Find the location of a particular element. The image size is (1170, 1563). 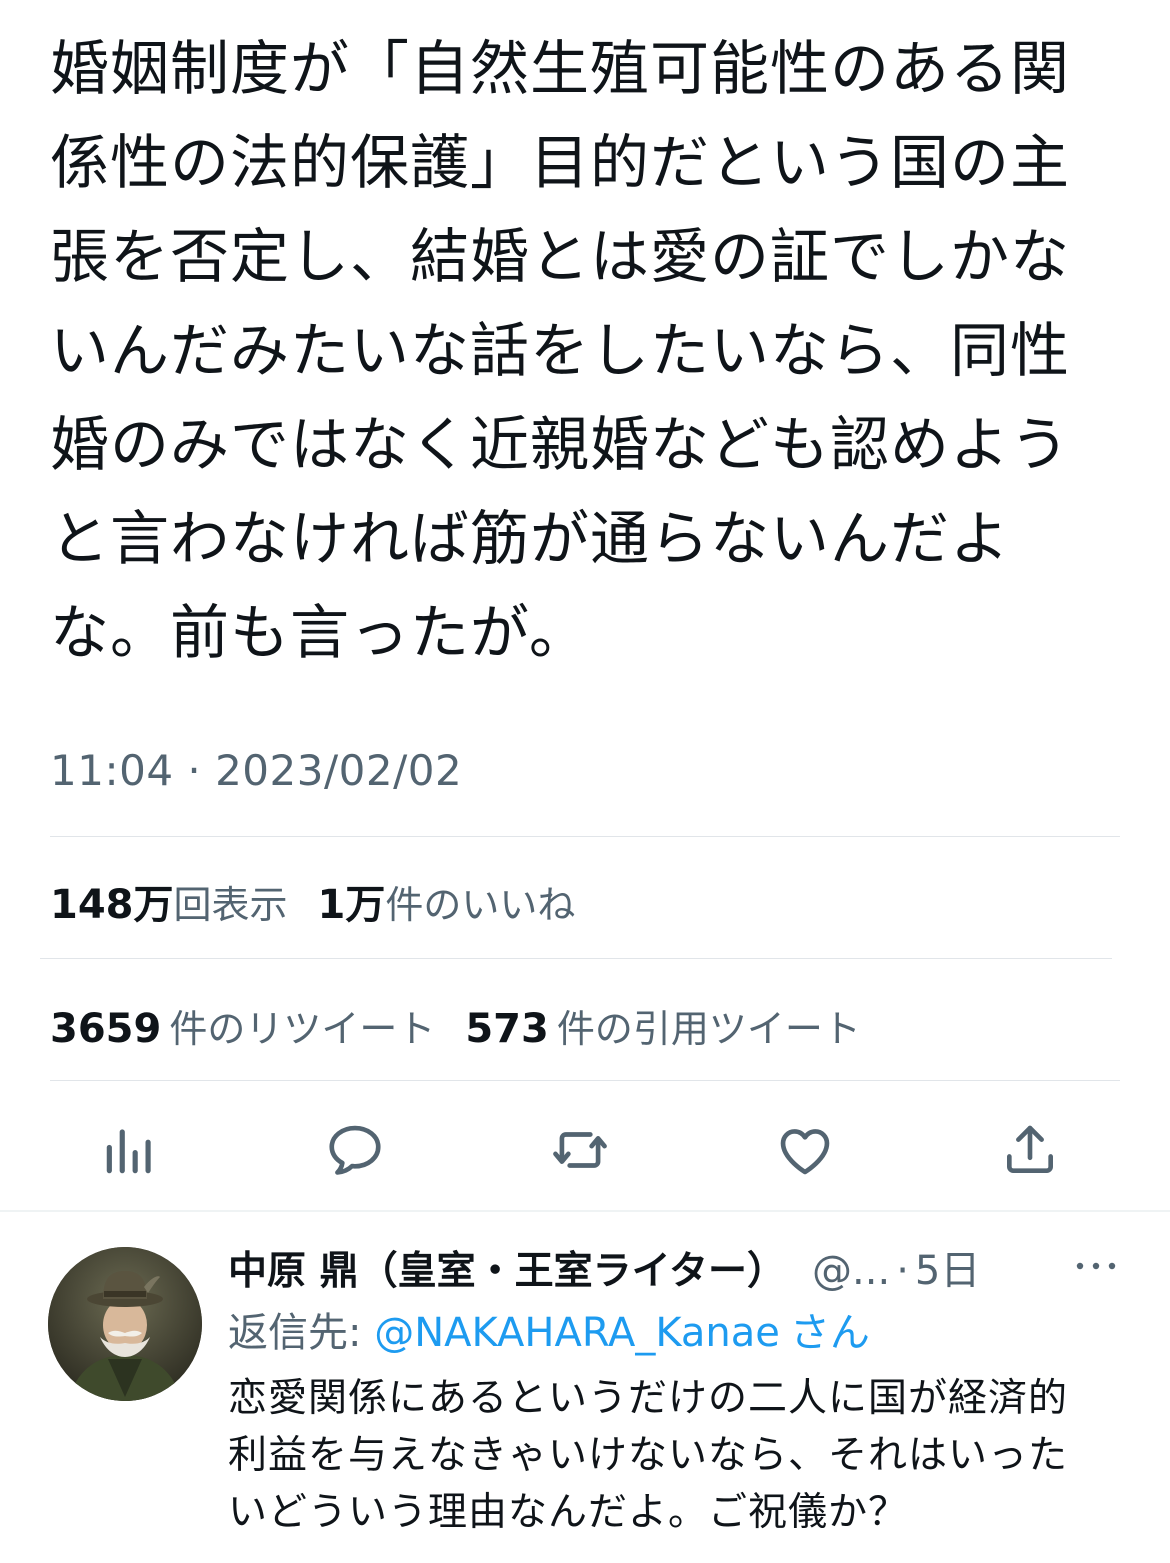

retweets-label: 件のリツイート is located at coordinates (302, 1025).